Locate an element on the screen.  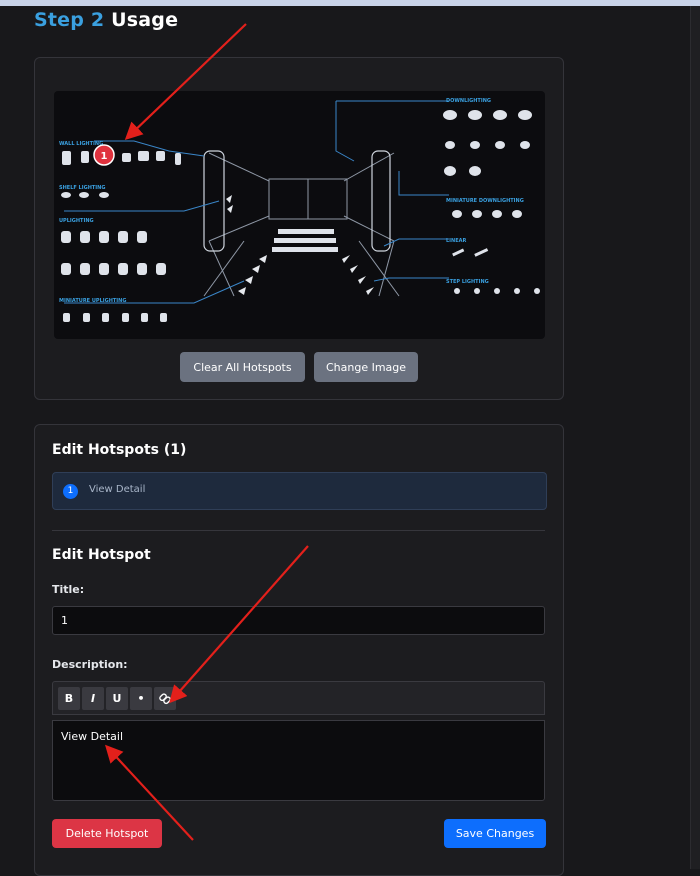
link-button is located at coordinates (165, 698).